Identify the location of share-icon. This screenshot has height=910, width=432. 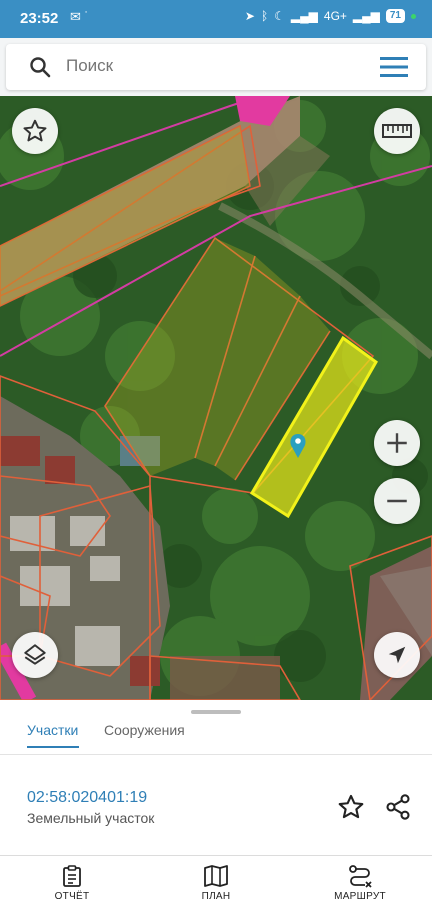
(398, 807).